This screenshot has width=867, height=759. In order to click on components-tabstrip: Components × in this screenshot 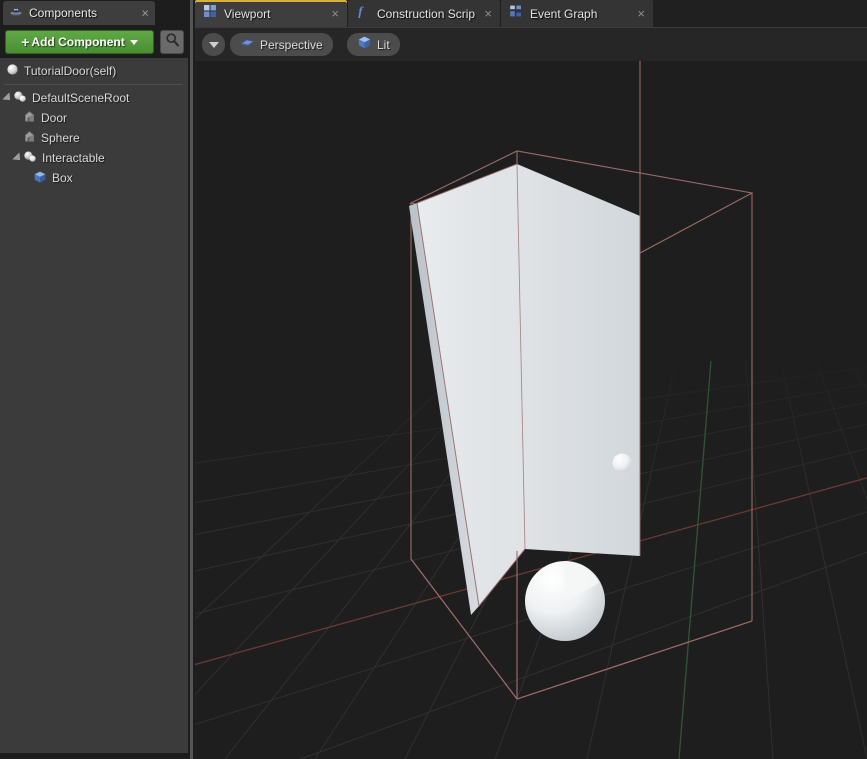, I will do `click(94, 12)`.